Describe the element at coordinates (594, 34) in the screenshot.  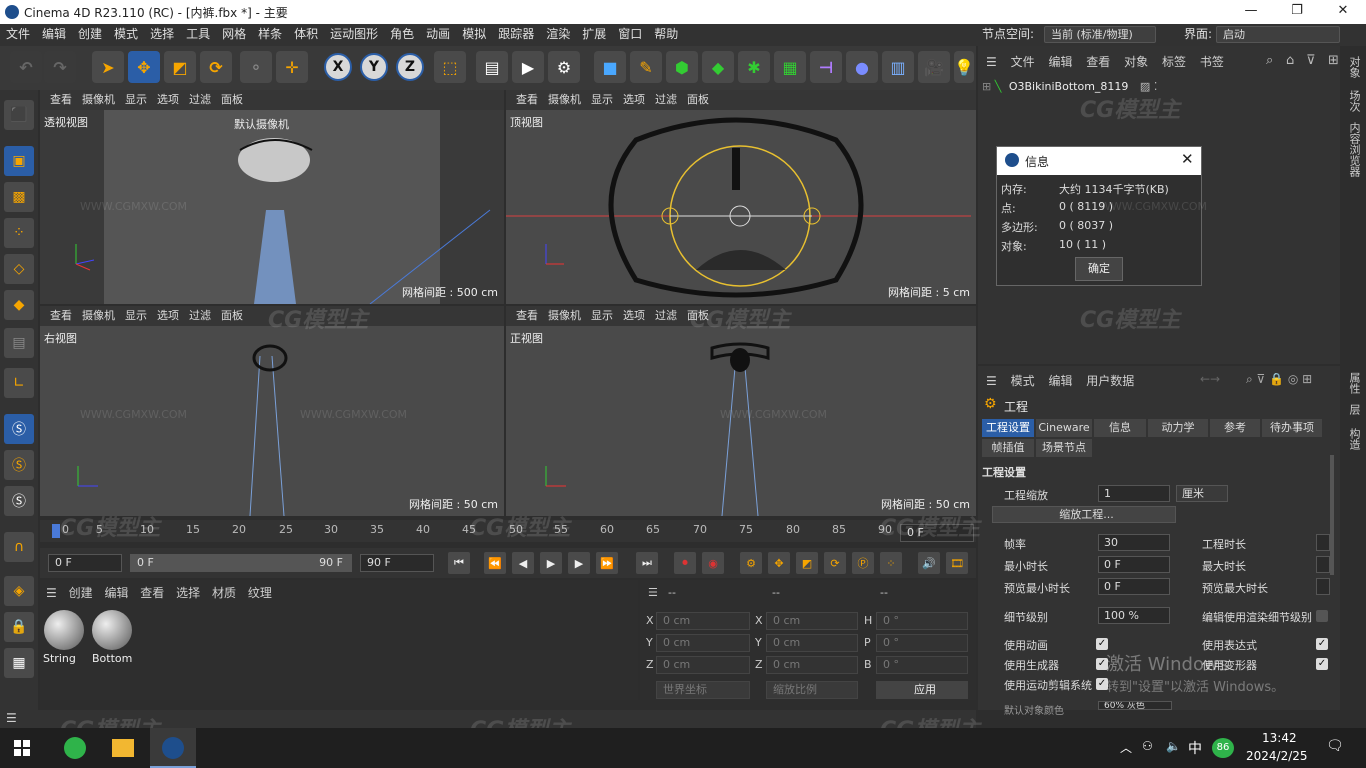
I see `menu-extensions: 扩展` at that location.